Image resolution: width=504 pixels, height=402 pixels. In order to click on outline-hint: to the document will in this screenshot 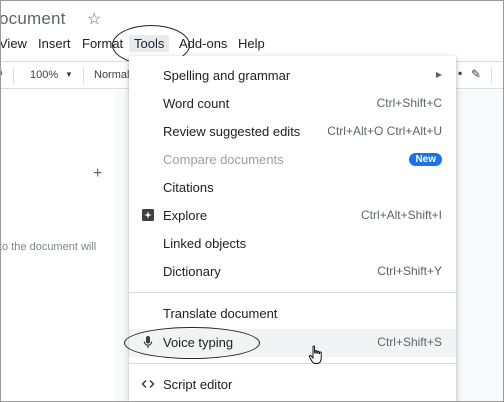, I will do `click(48, 247)`.